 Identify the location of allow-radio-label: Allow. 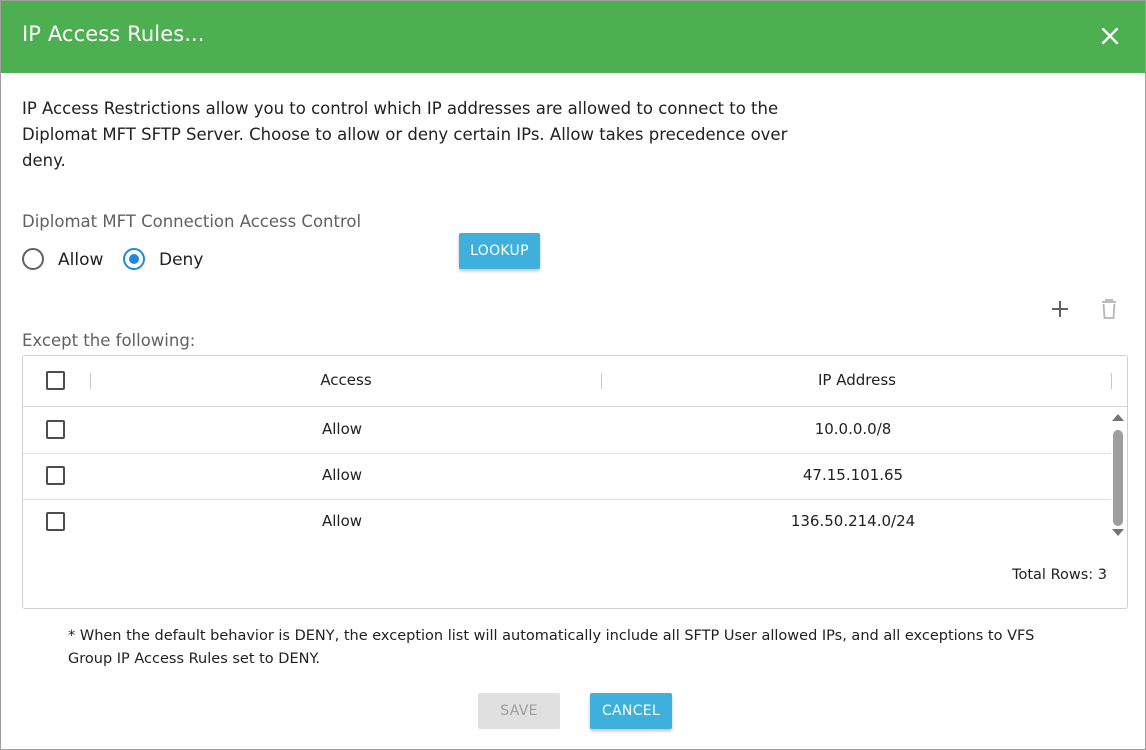
(80, 260).